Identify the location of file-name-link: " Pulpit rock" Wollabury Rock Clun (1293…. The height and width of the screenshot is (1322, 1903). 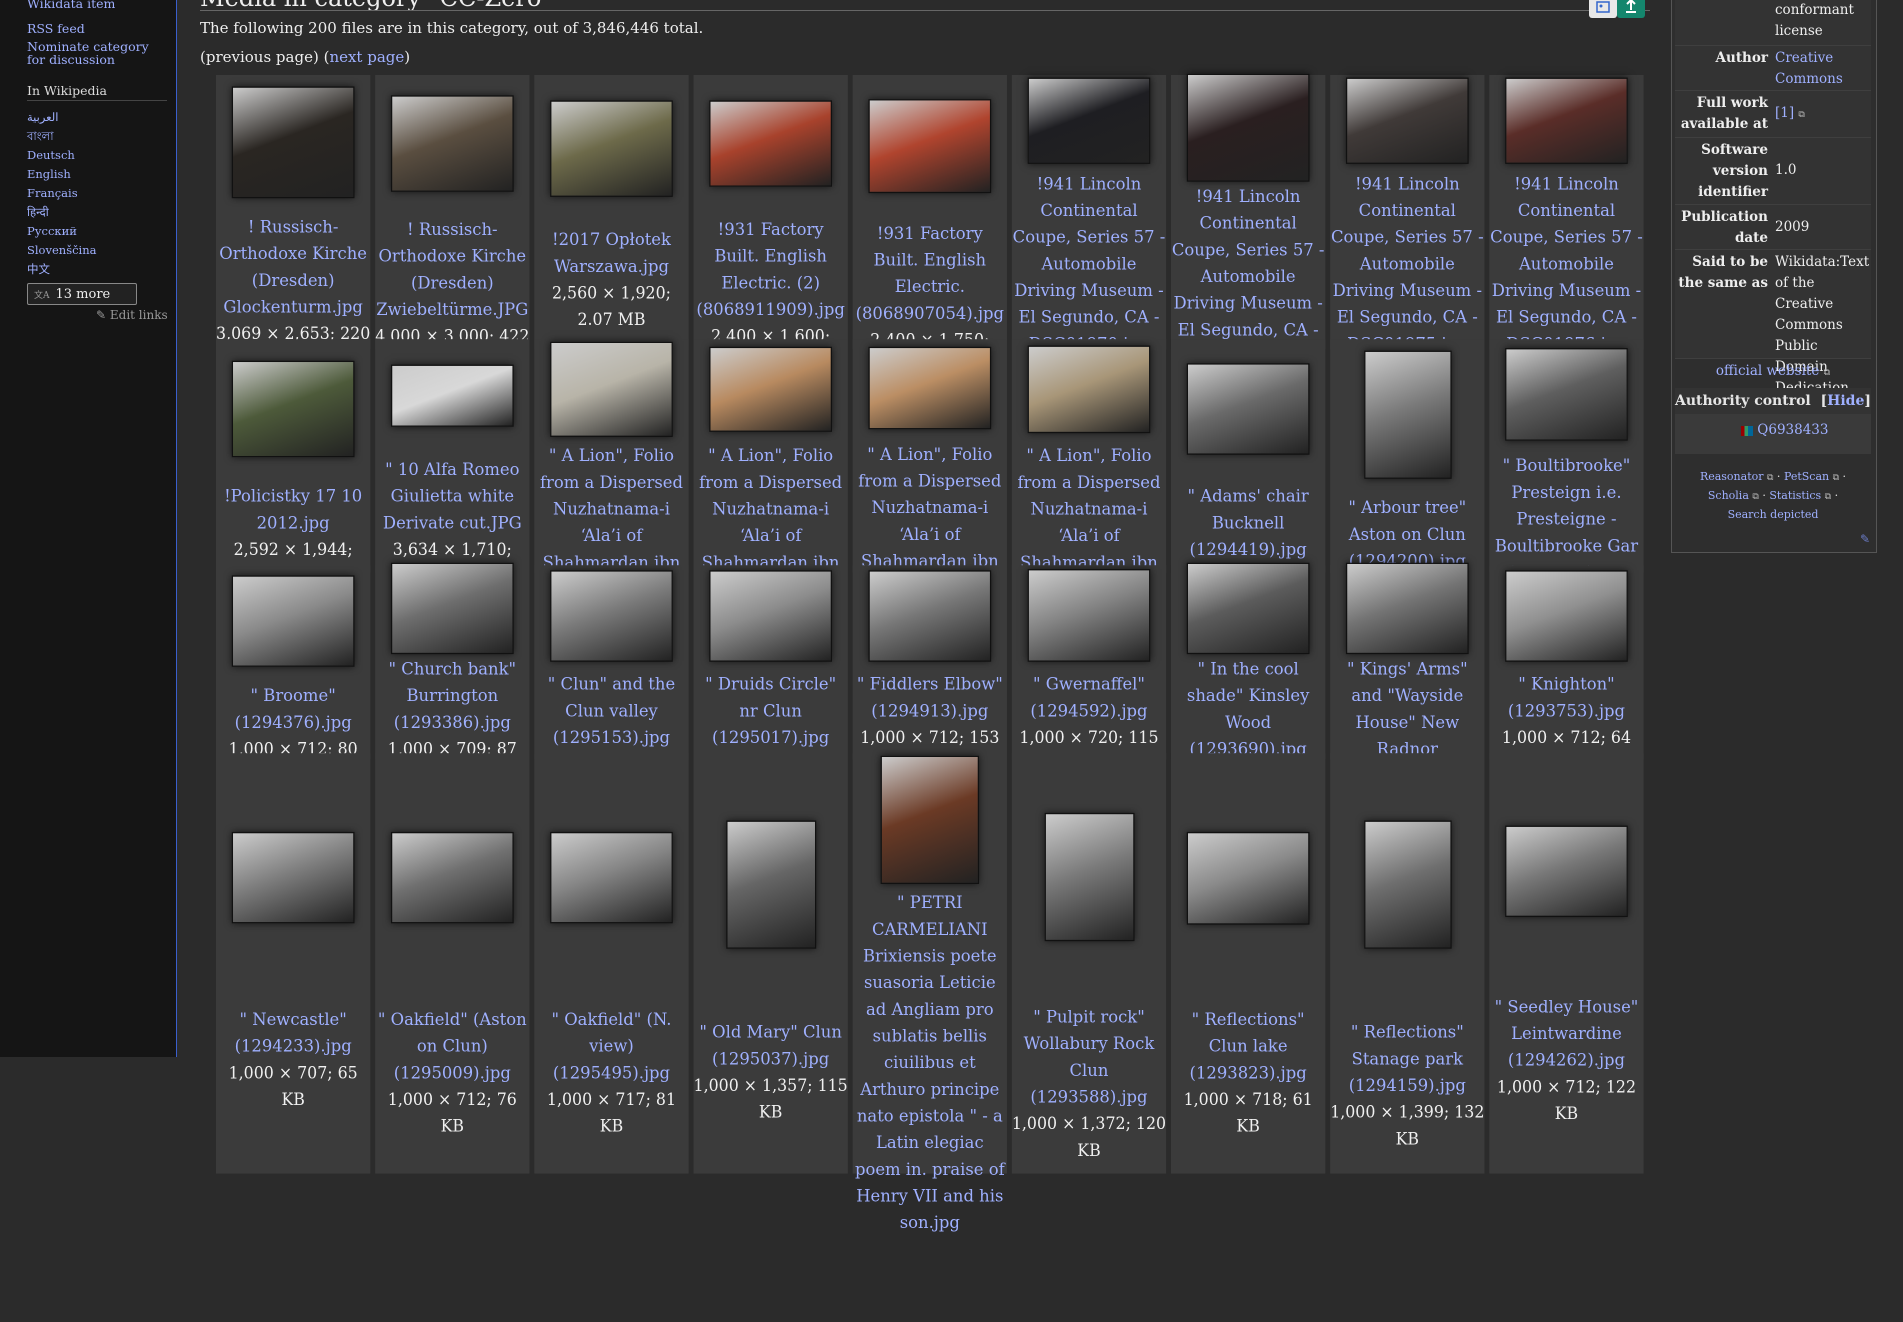
(1089, 1058).